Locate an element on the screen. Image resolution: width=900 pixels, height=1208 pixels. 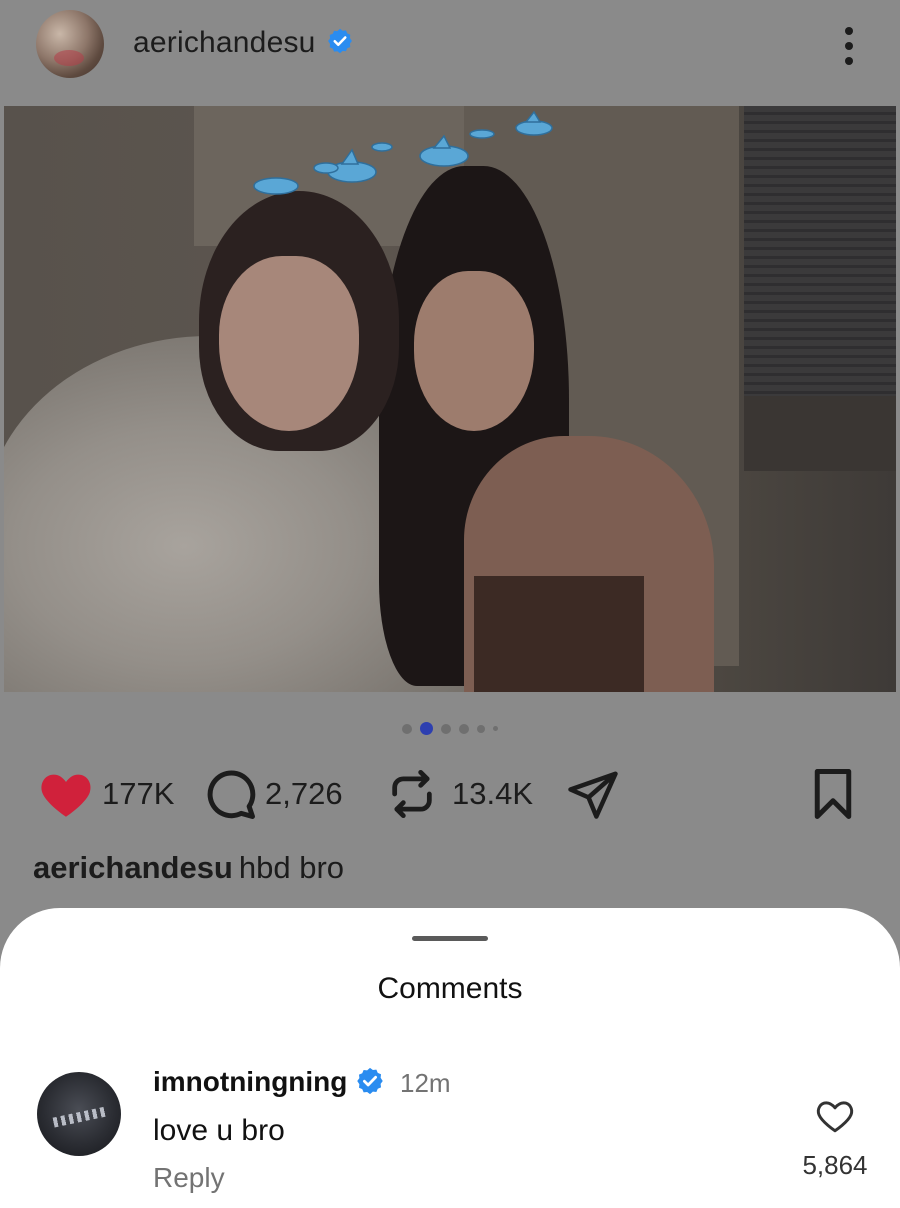
post-username: aerichandesu is located at coordinates (243, 43).